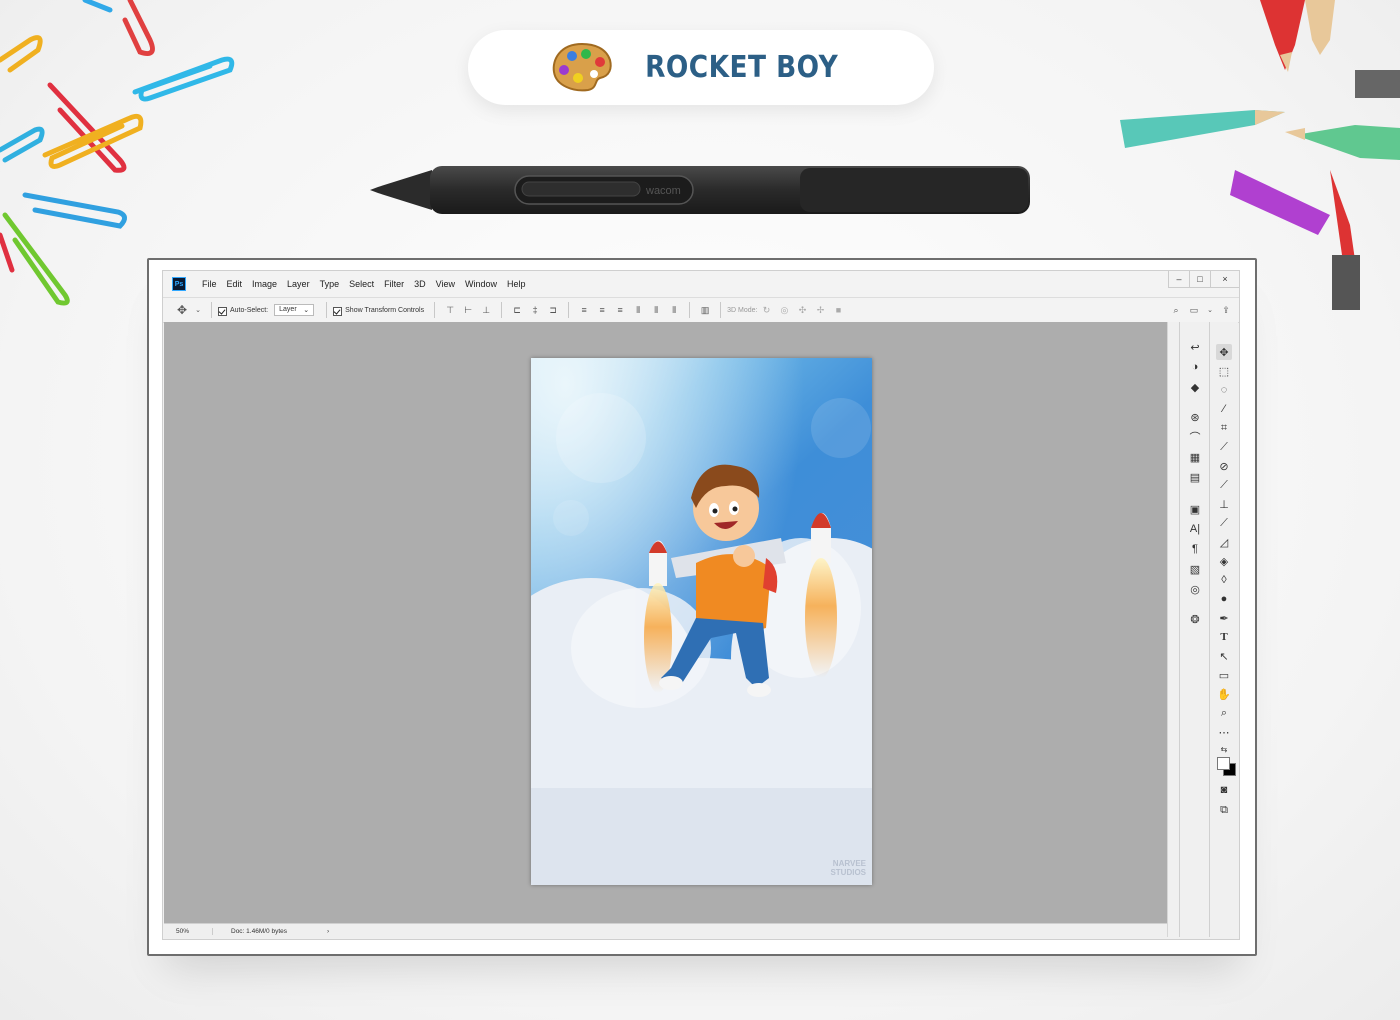  I want to click on healing-tool-icon: ⊘, so click(1224, 466).